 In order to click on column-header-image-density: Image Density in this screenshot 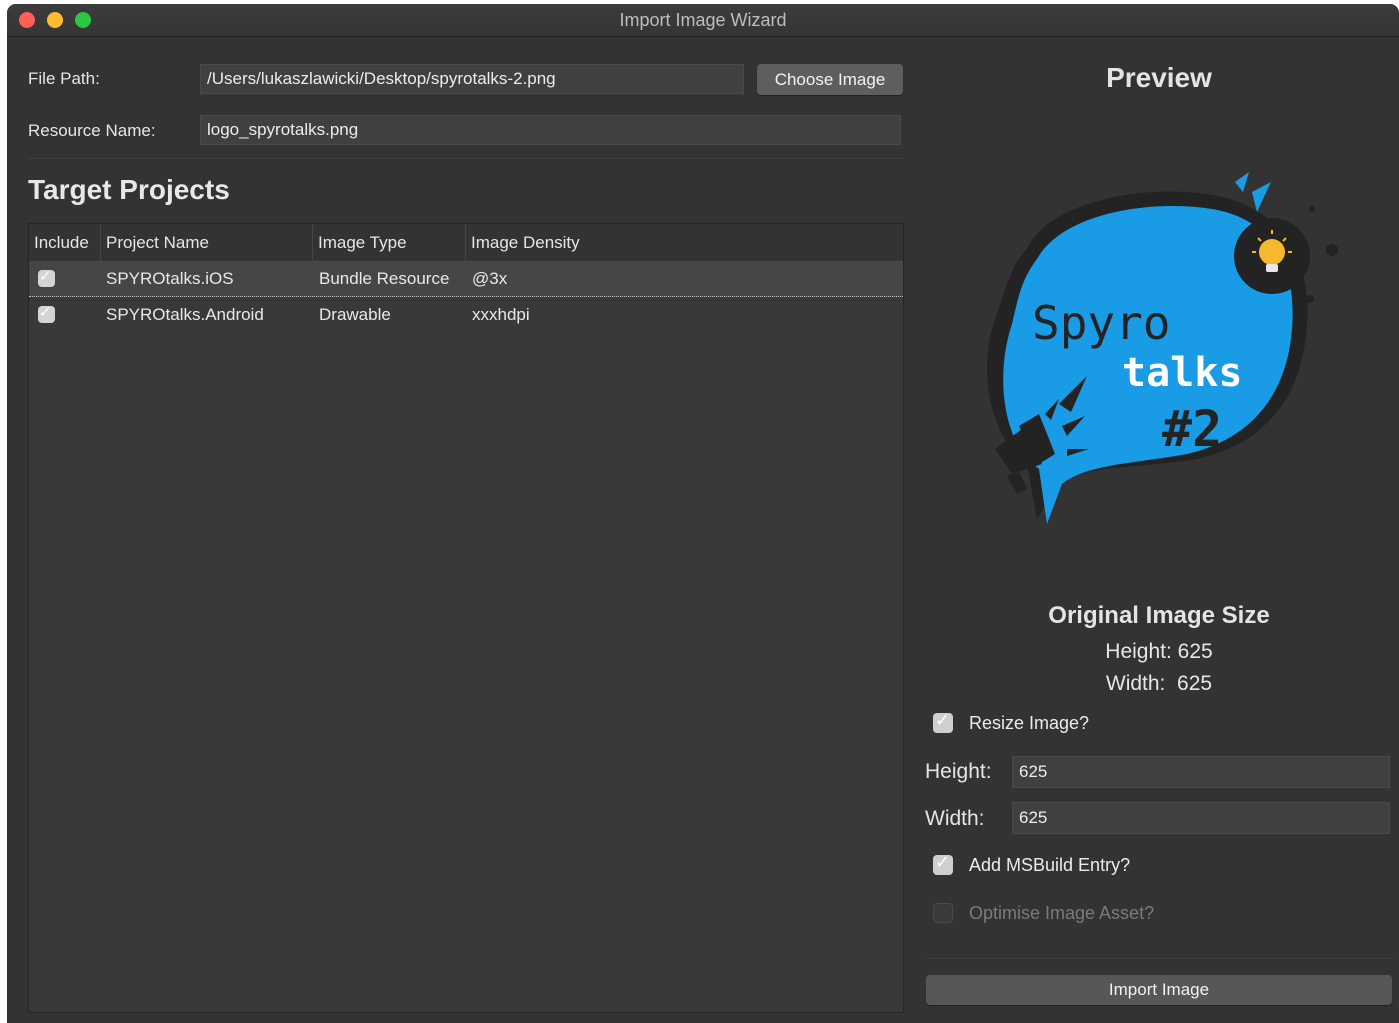, I will do `click(566, 242)`.